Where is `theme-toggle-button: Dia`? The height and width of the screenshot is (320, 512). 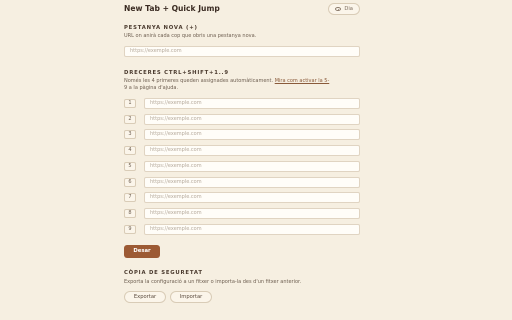
theme-toggle-button: Dia is located at coordinates (344, 9).